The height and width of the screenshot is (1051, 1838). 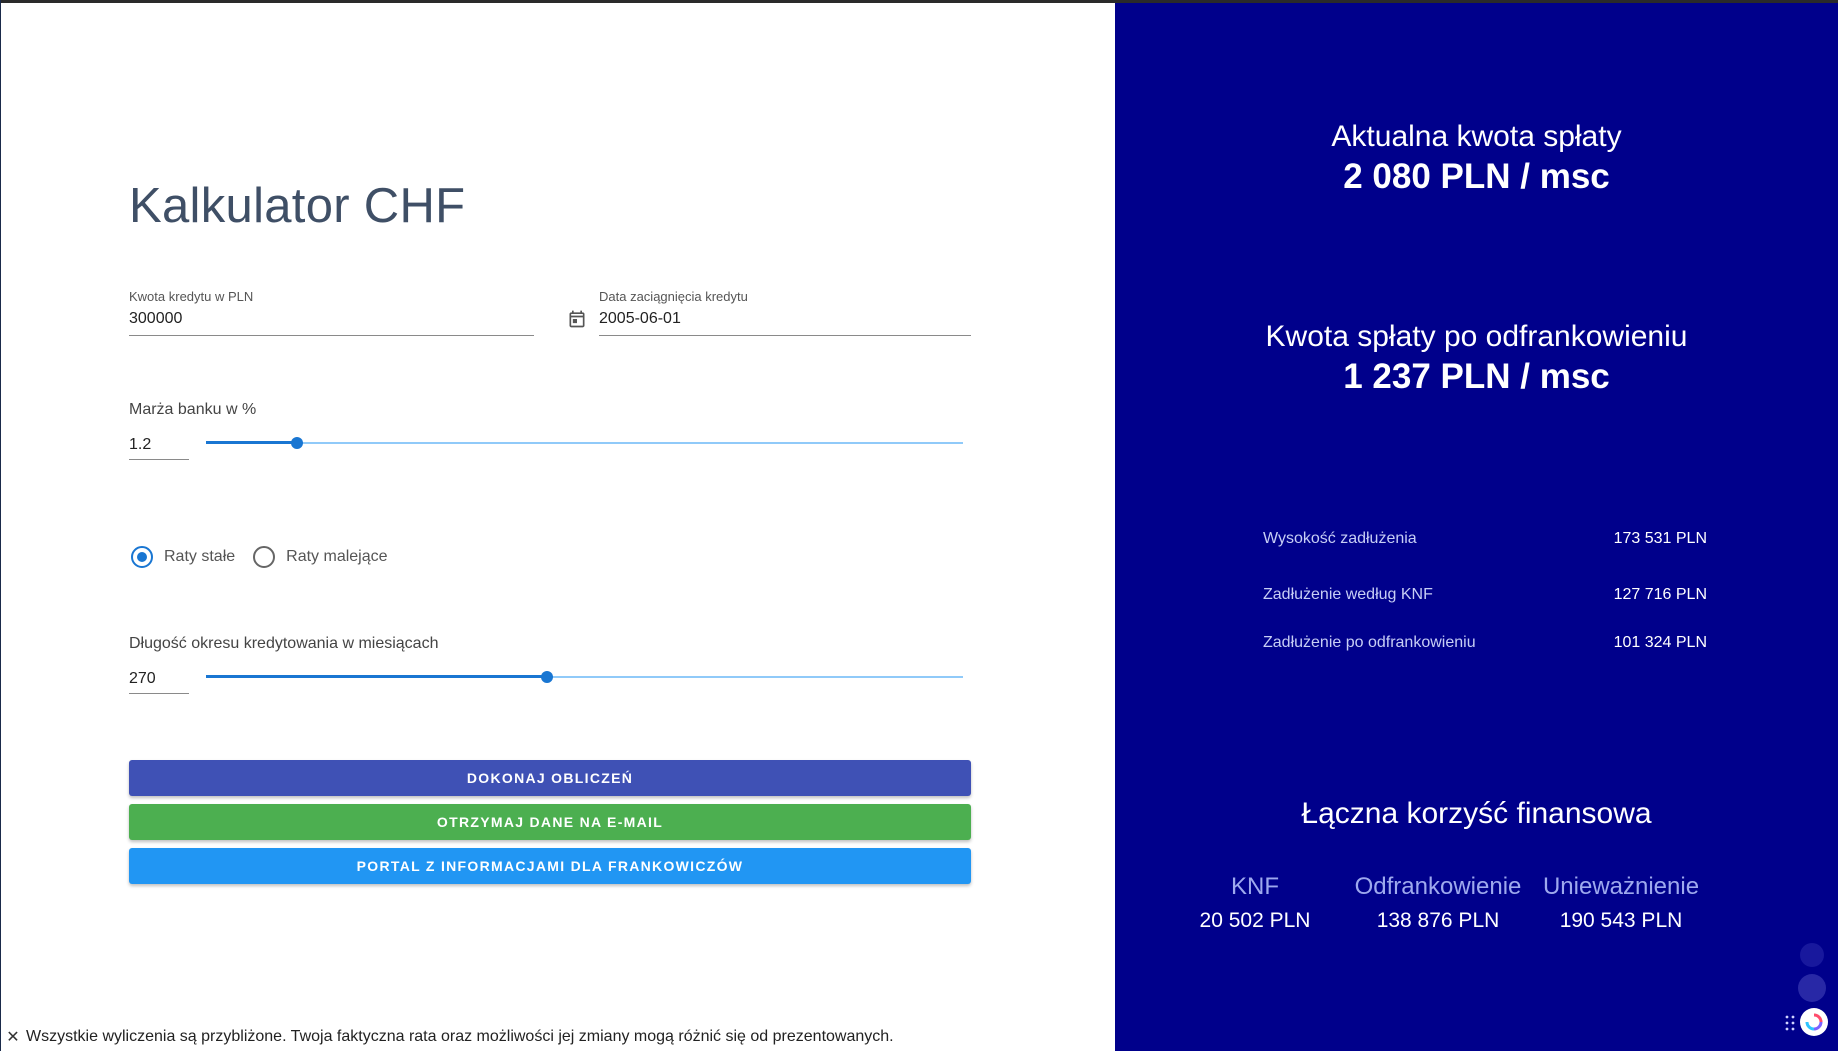 What do you see at coordinates (577, 319) in the screenshot?
I see `calendar-icon` at bounding box center [577, 319].